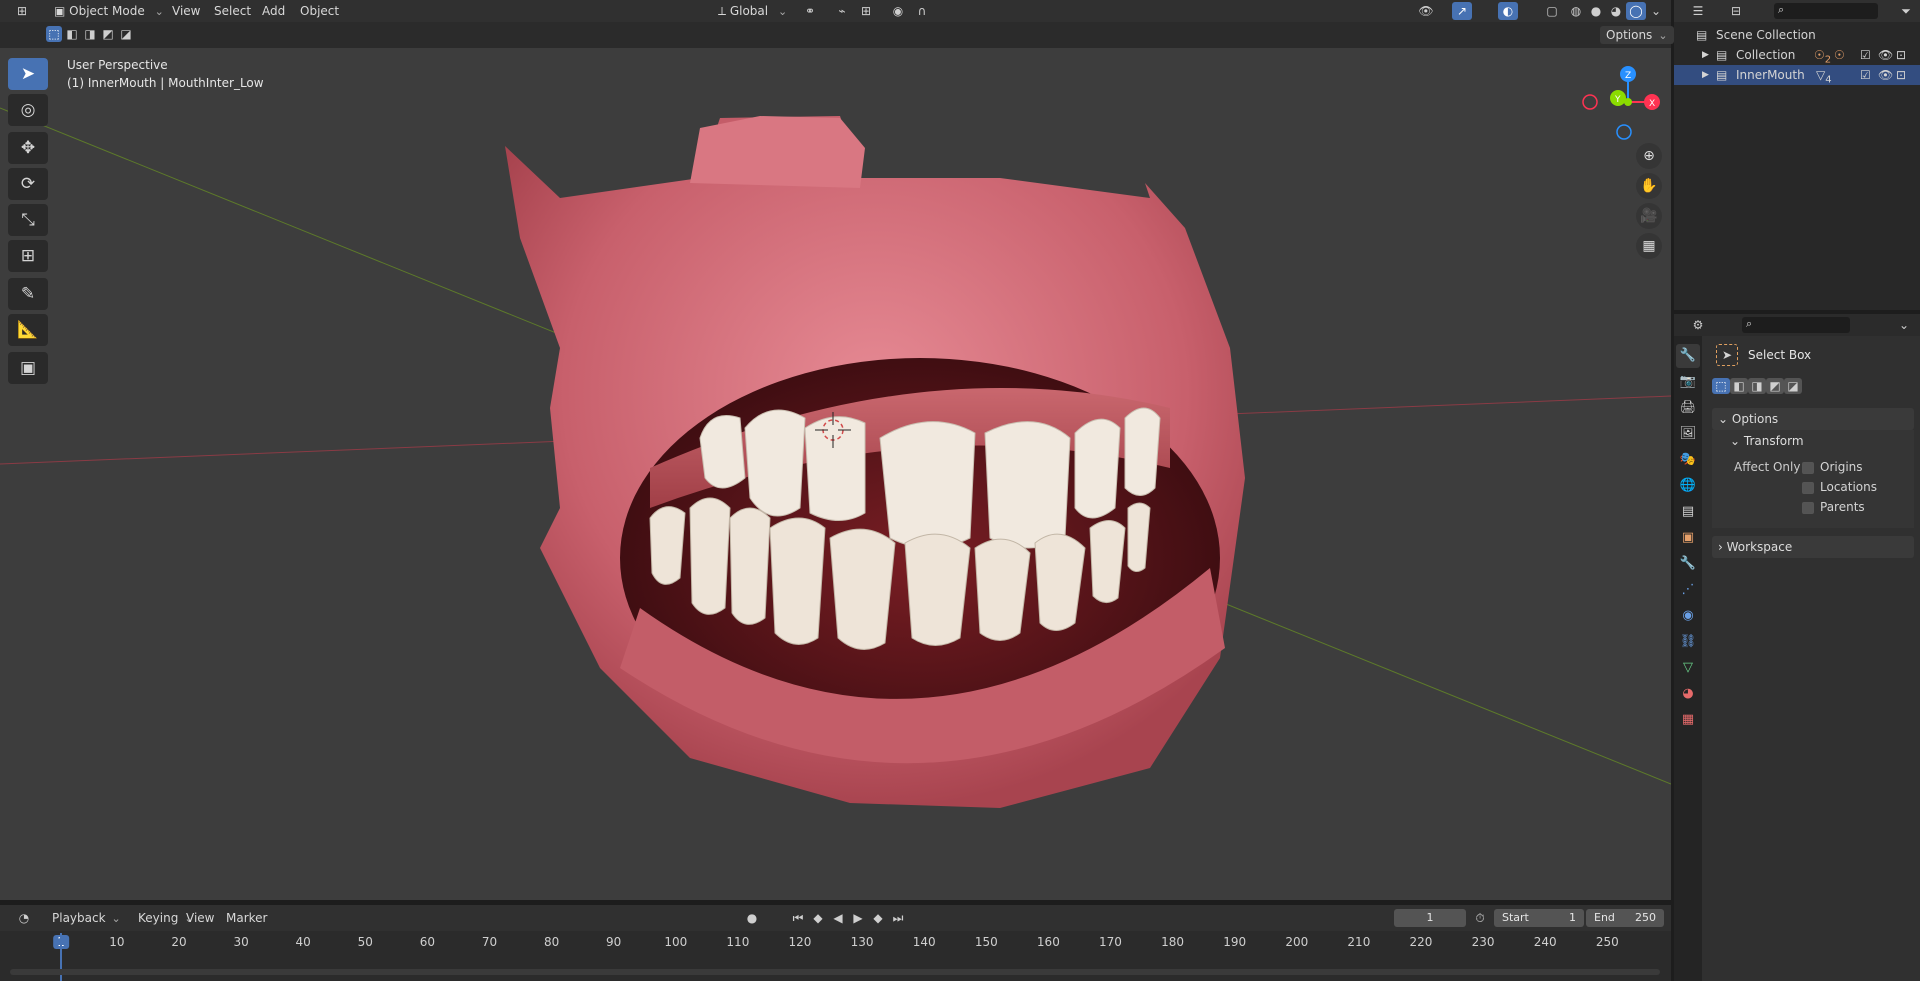 This screenshot has width=1920, height=981. Describe the element at coordinates (1688, 720) in the screenshot. I see `texture-tab-icon: ▦` at that location.